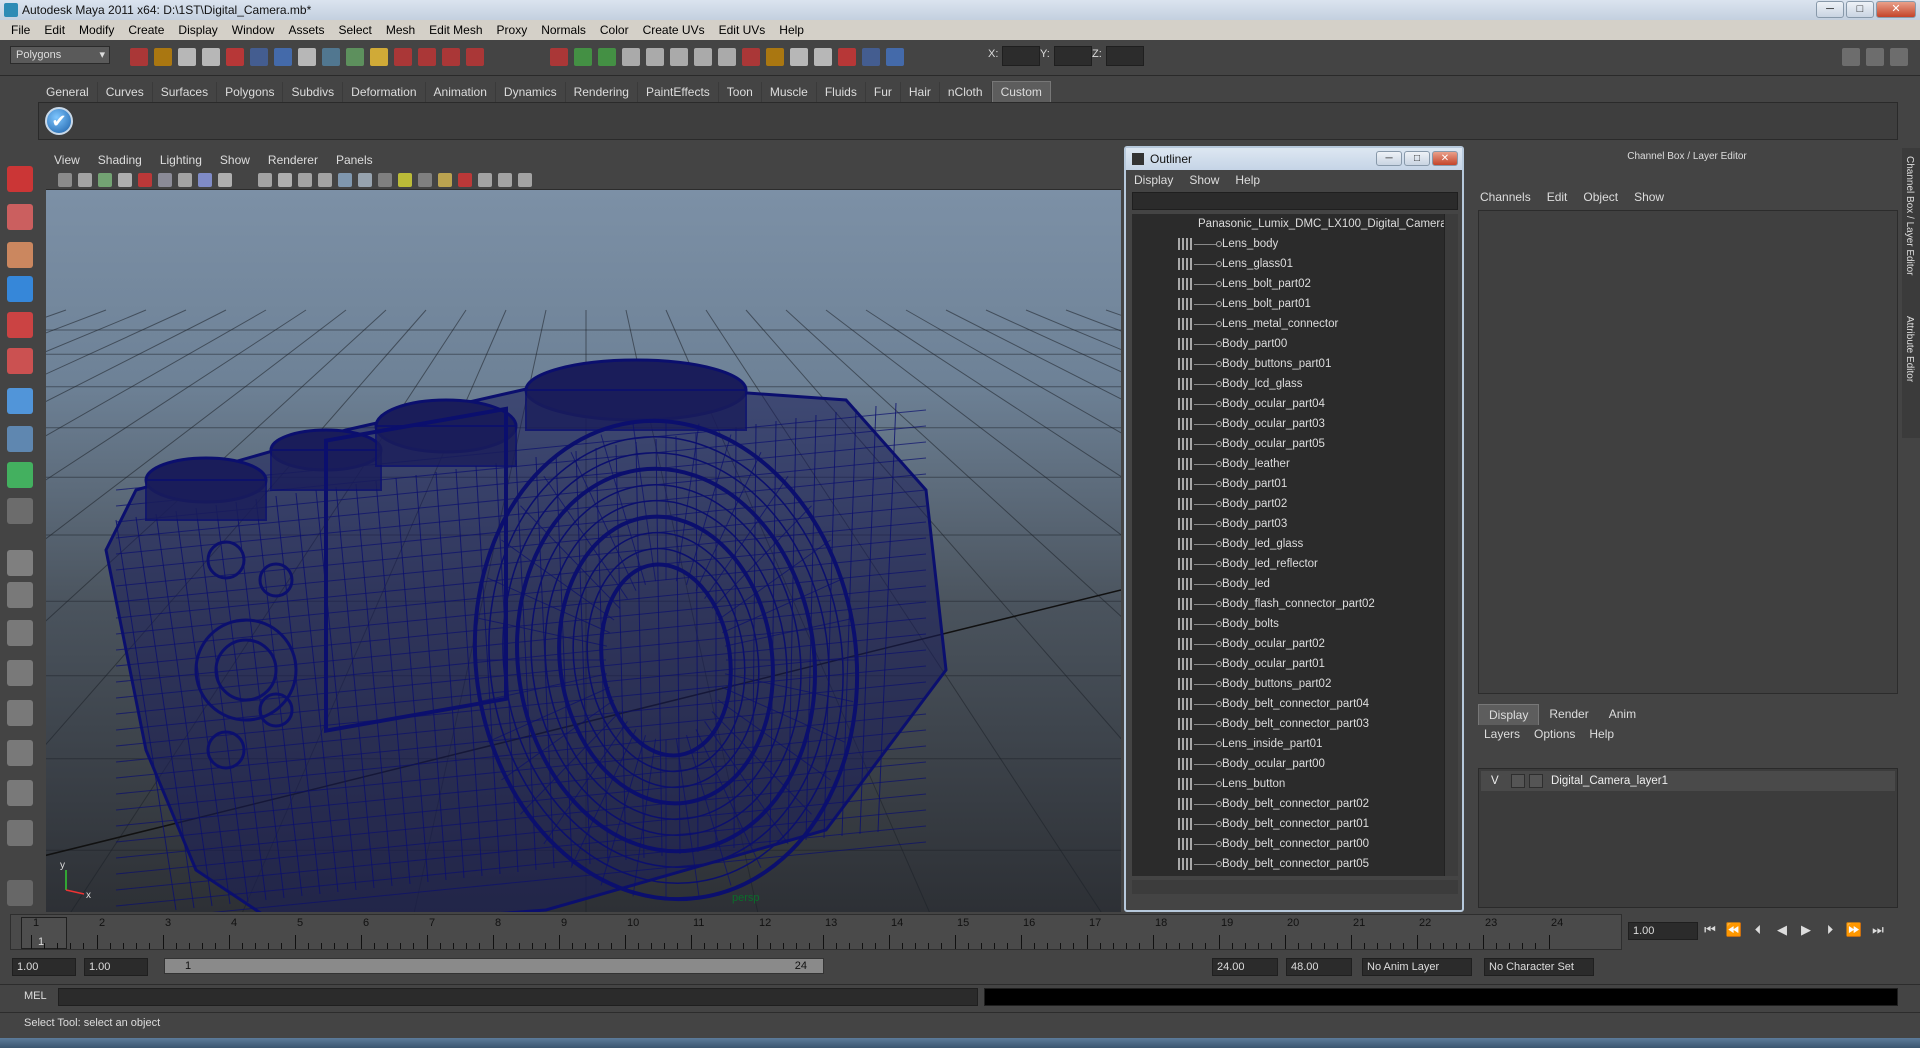 This screenshot has width=1920, height=1048. Describe the element at coordinates (1854, 931) in the screenshot. I see `step-forward-key-button: ⏩` at that location.